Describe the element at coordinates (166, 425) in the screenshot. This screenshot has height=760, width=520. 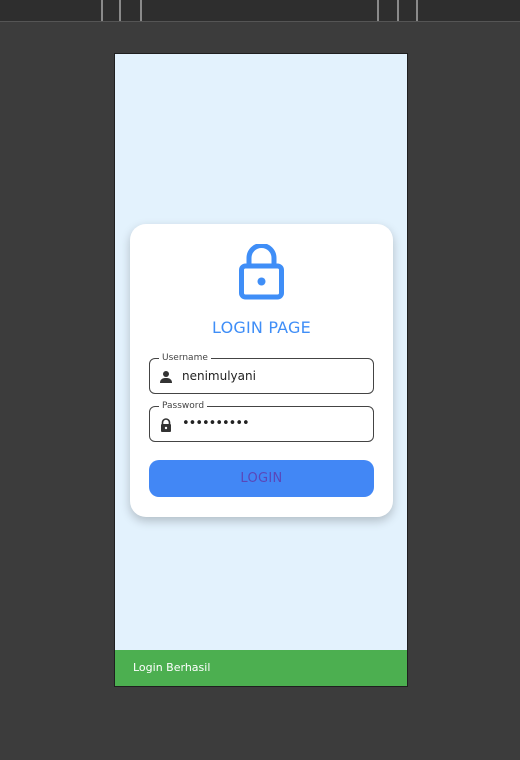
I see `lock-small-icon` at that location.